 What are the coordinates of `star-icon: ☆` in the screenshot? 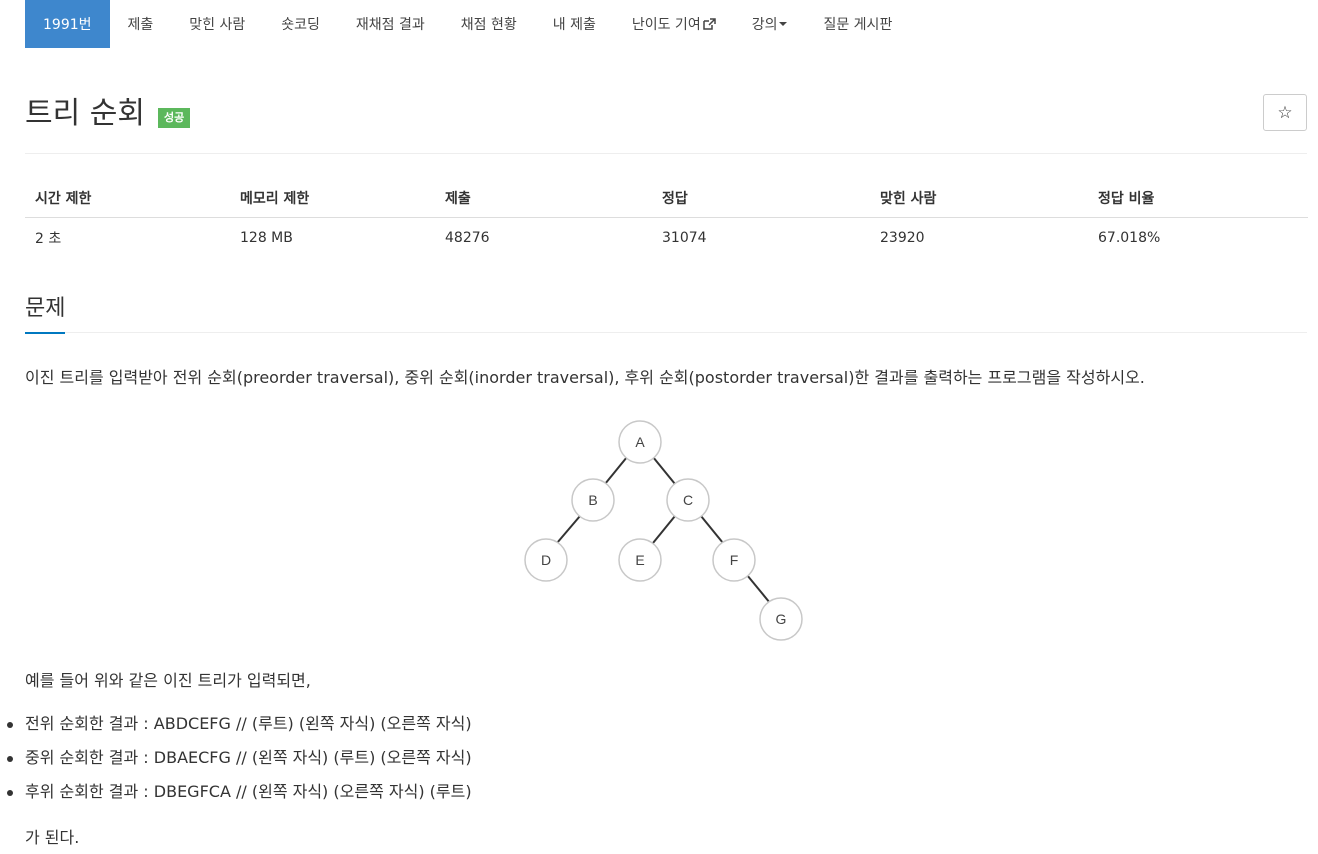 It's located at (1285, 112).